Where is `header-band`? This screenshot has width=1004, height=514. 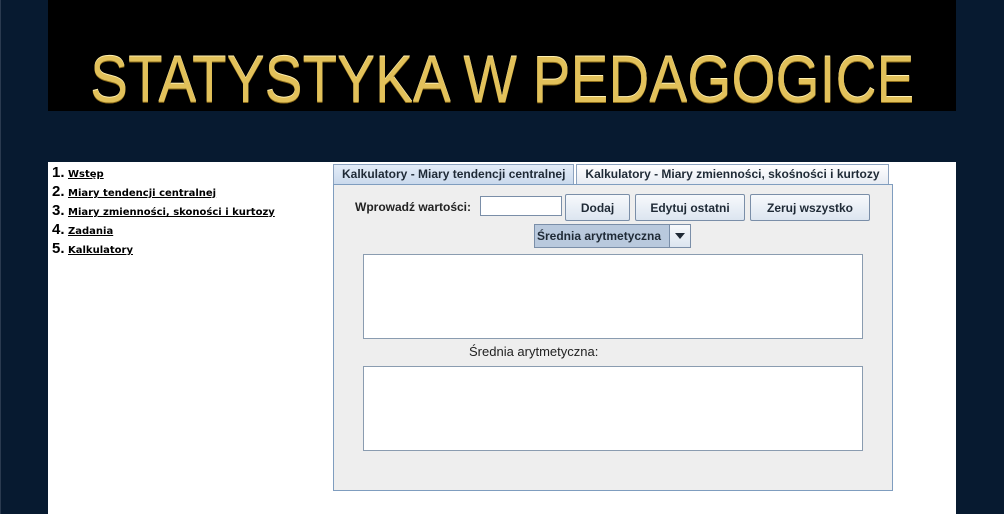
header-band is located at coordinates (502, 136).